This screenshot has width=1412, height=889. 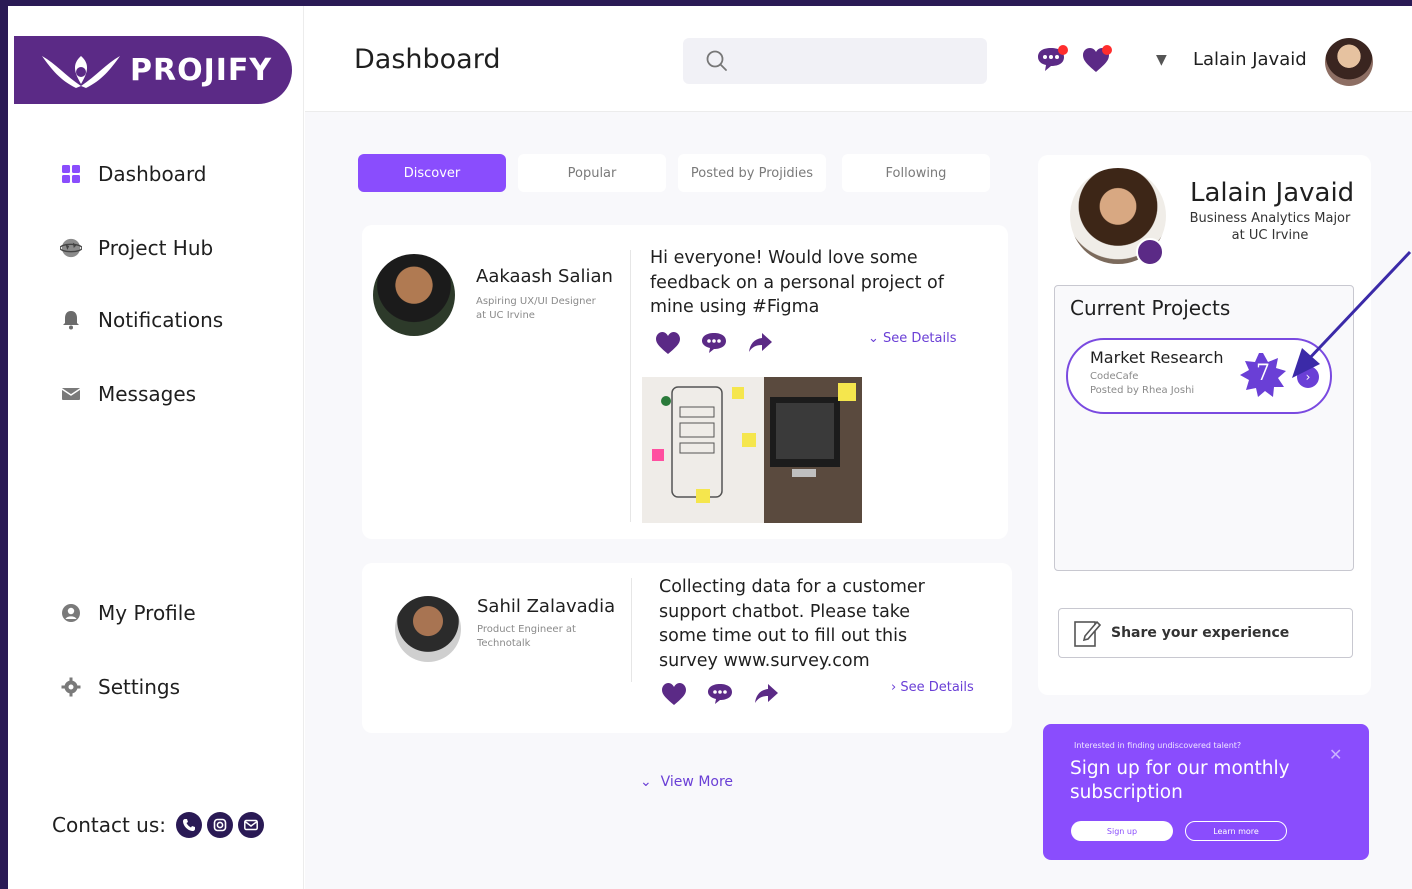 I want to click on tab-popular: Popular, so click(x=592, y=173).